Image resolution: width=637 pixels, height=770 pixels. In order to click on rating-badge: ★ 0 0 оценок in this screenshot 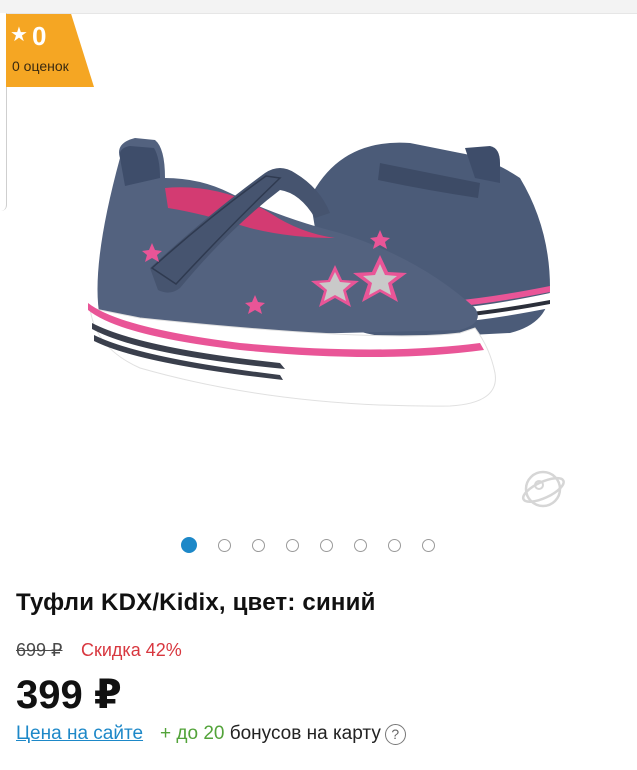, I will do `click(50, 50)`.